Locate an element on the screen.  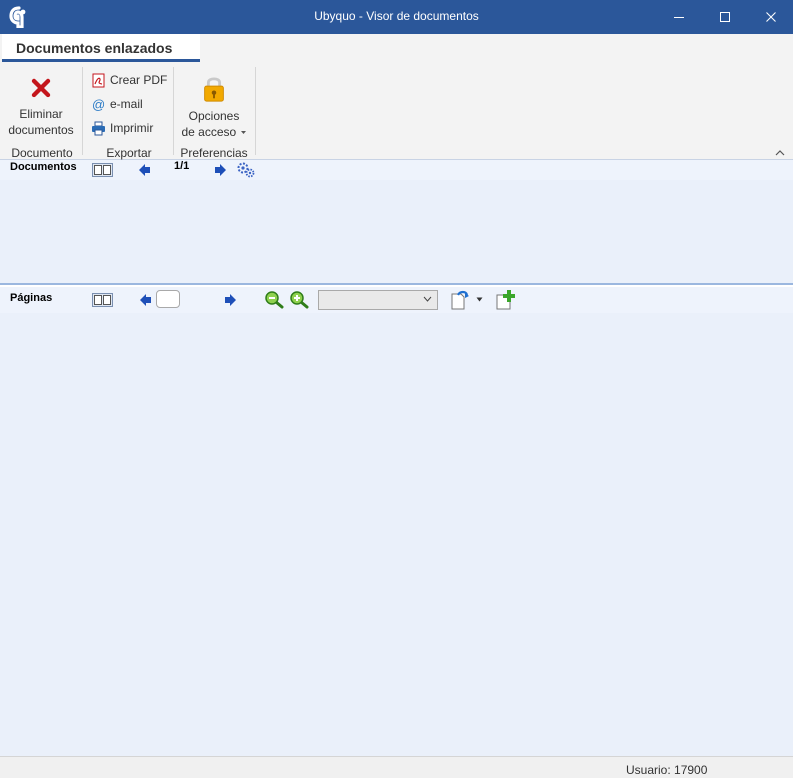
chevron-down-icon is located at coordinates (427, 299).